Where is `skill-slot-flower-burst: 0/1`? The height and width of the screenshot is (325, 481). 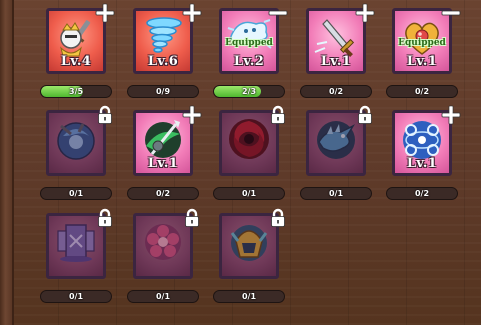
skill-slot-flower-burst: 0/1 is located at coordinates (163, 256).